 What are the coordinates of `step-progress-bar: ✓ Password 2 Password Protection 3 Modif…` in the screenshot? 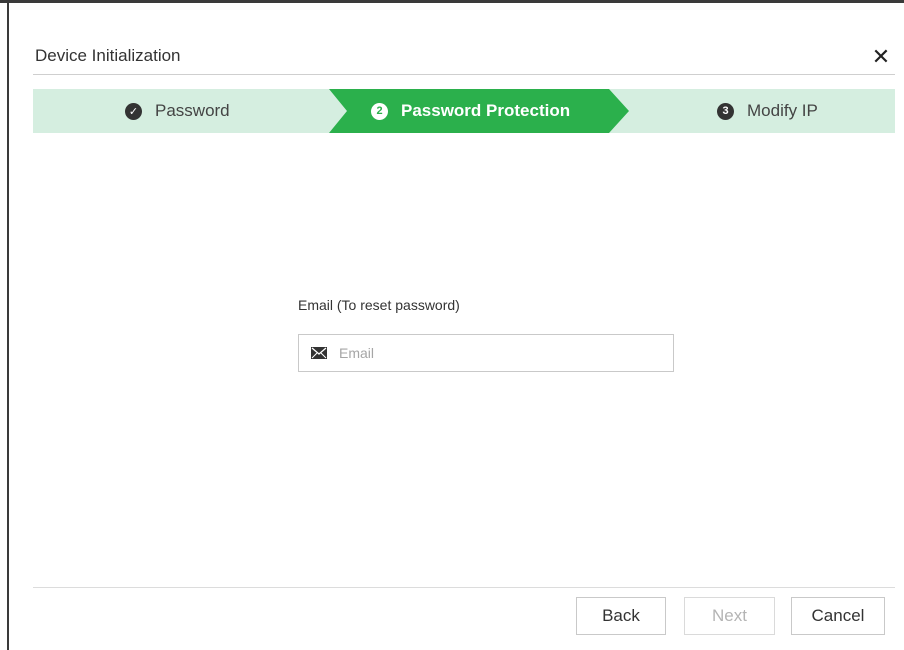 It's located at (464, 111).